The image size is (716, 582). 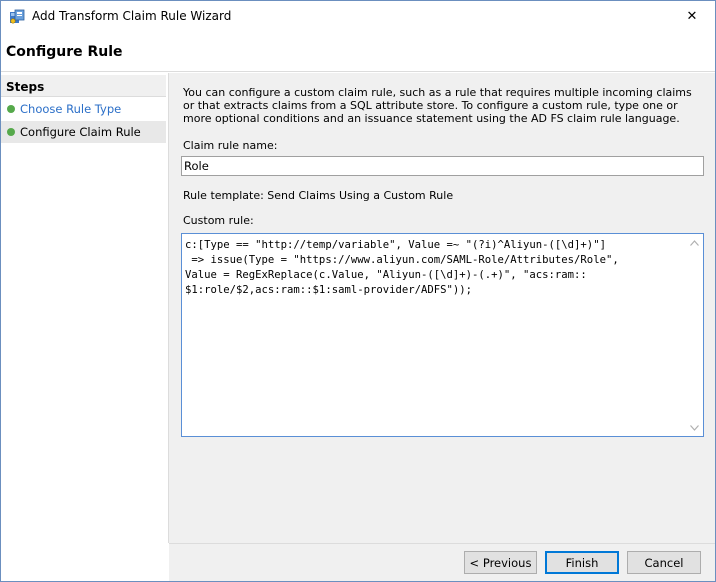 I want to click on sidebar-item-choose-rule-type: Choose Rule Type, so click(x=83, y=109).